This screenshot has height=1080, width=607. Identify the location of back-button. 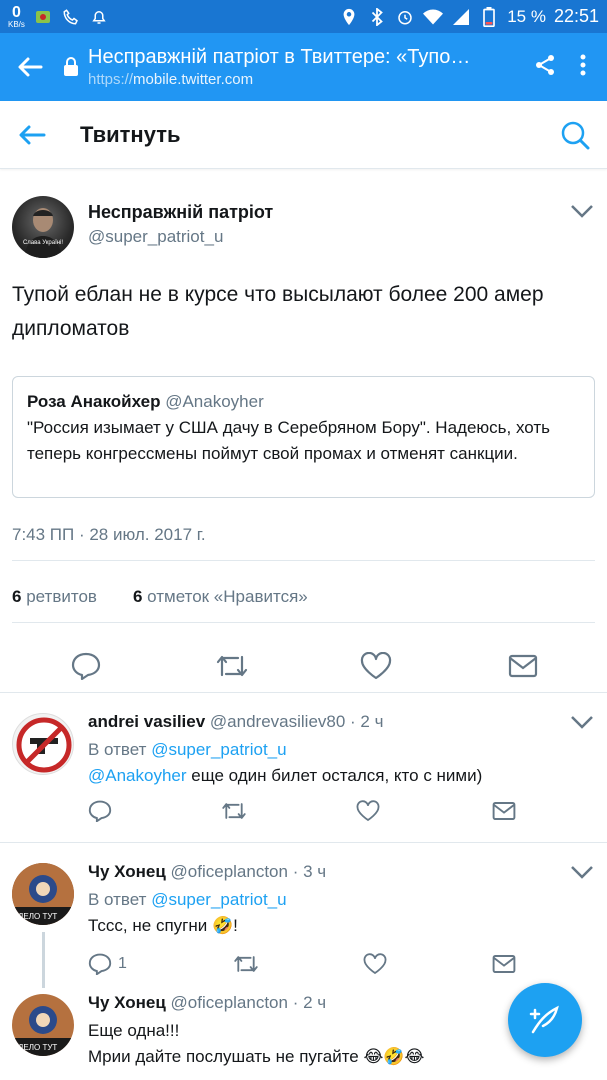
(32, 135).